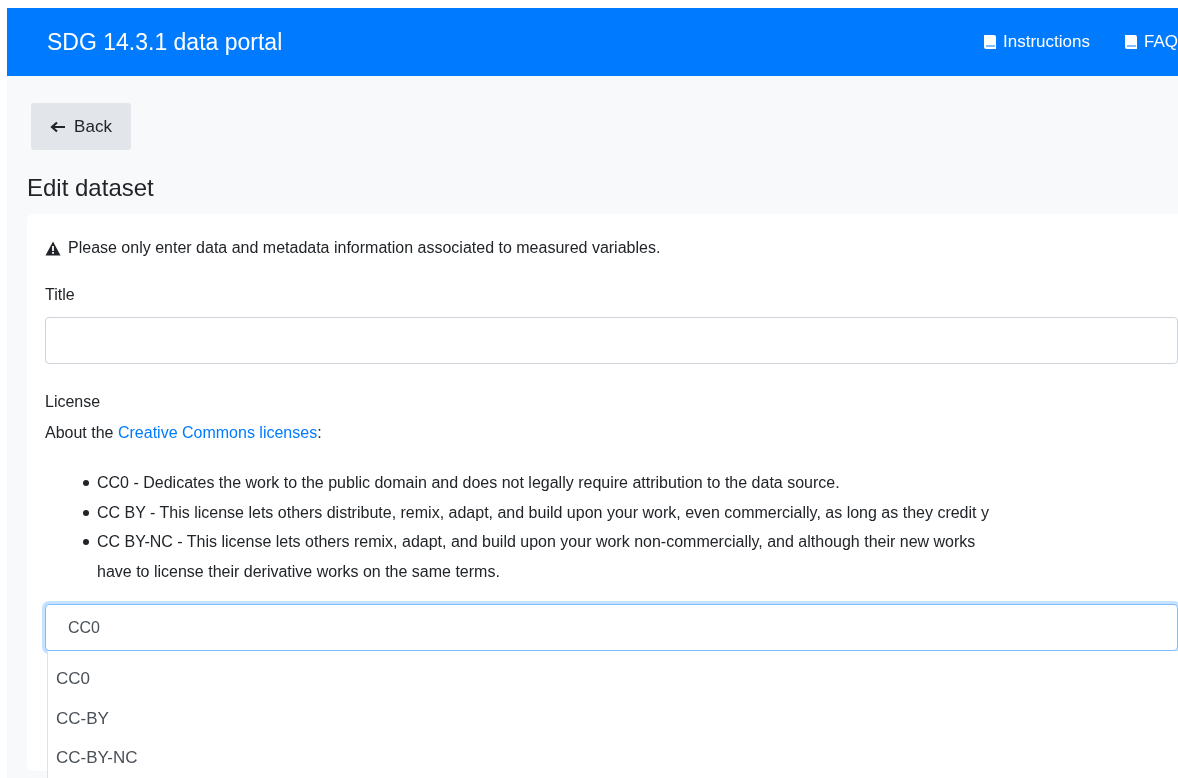  I want to click on left-arrow-icon, so click(58, 126).